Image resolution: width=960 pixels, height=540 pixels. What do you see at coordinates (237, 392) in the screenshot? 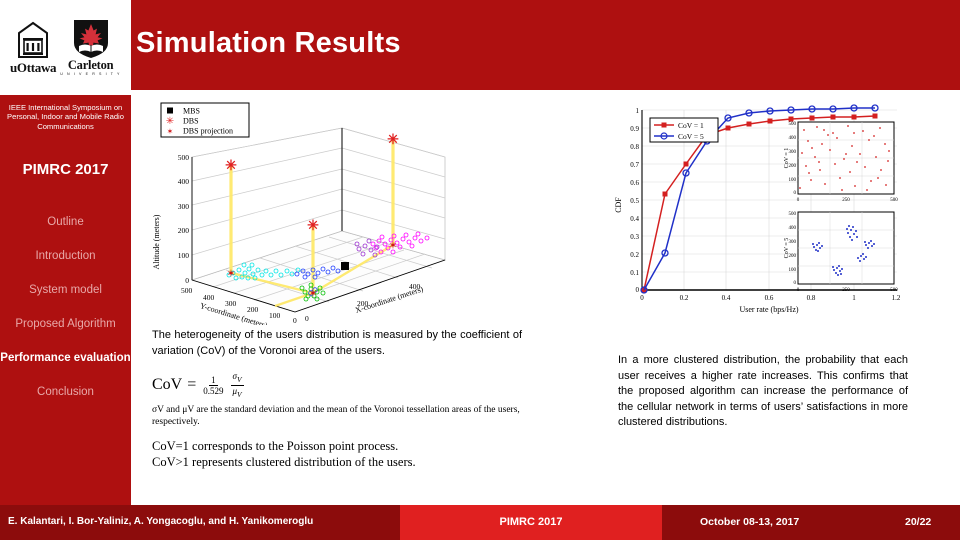
I see `cov-ratio-denominator: μV` at bounding box center [237, 392].